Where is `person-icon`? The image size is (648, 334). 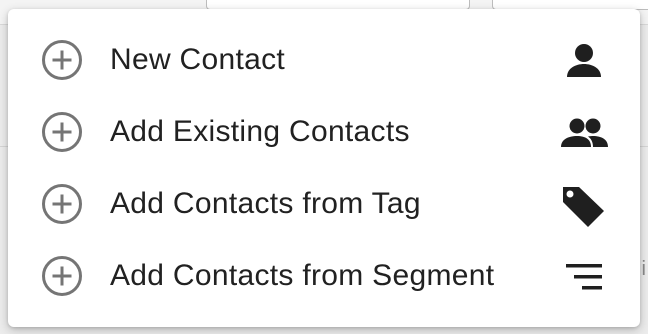
person-icon is located at coordinates (584, 61).